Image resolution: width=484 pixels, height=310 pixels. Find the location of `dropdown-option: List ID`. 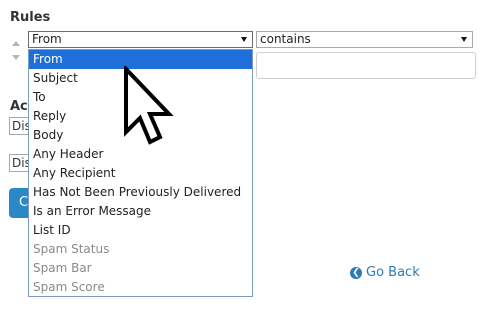

dropdown-option: List ID is located at coordinates (140, 230).